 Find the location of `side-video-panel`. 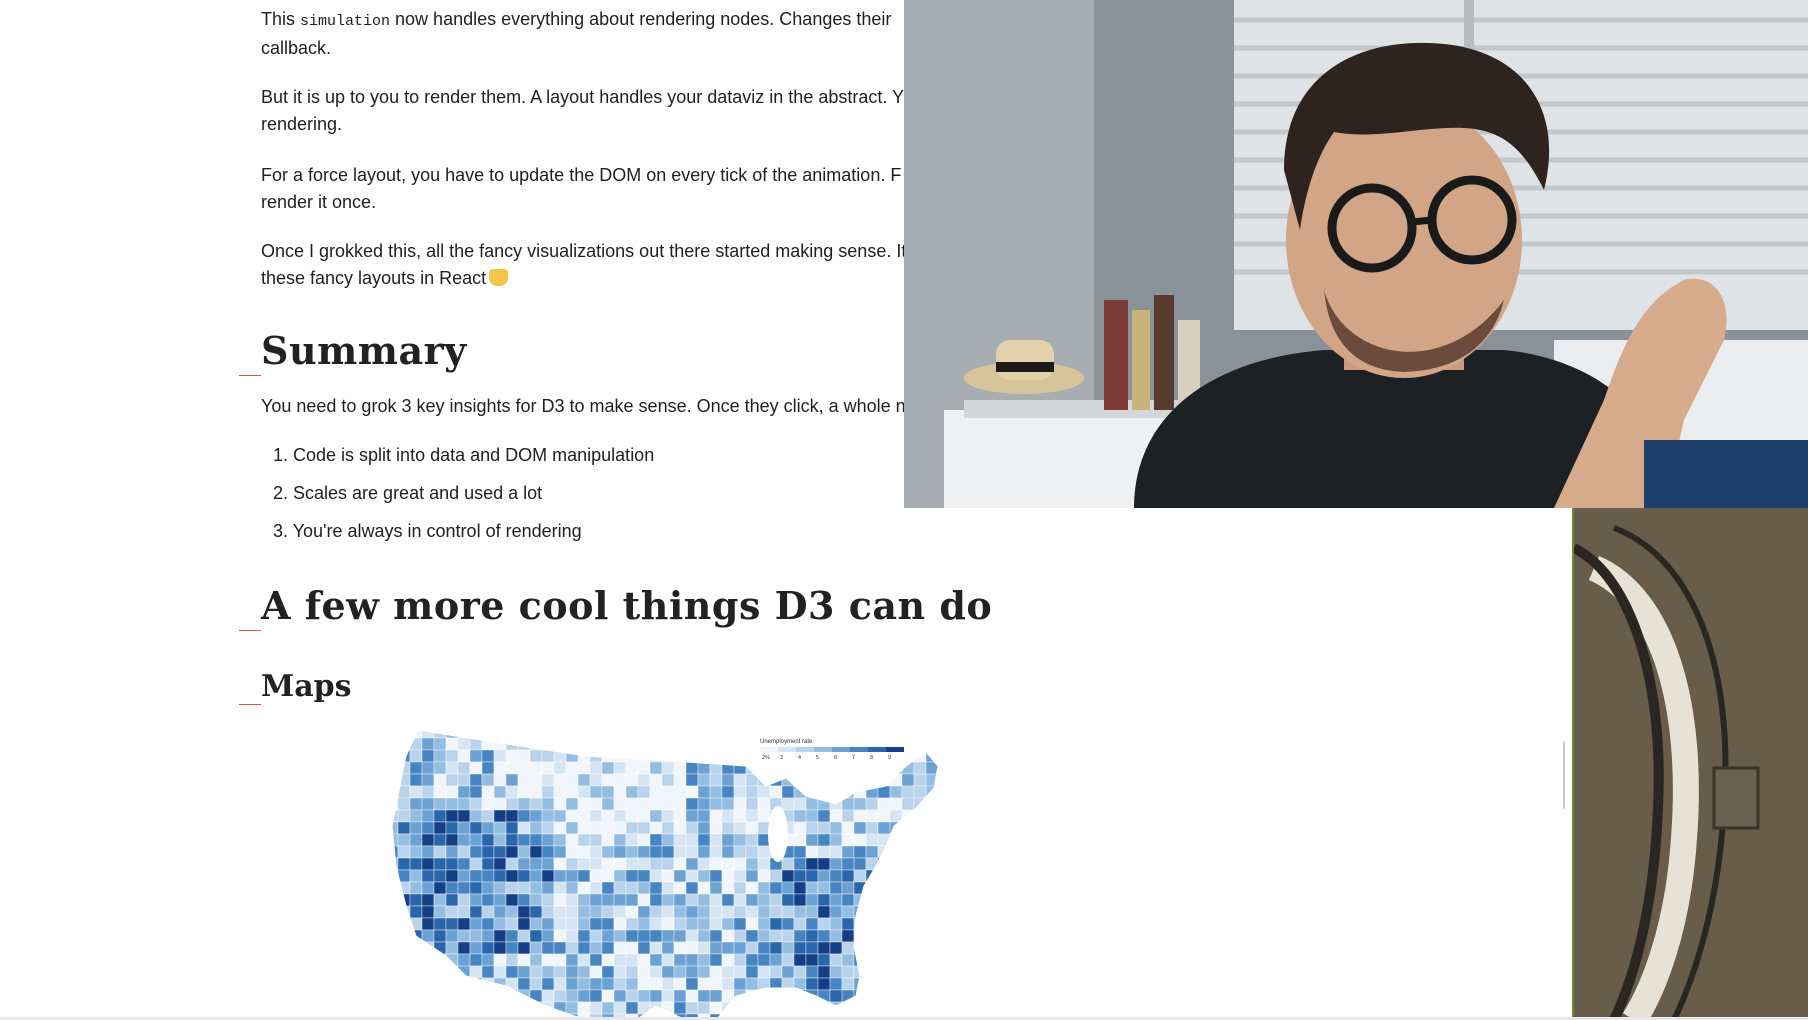

side-video-panel is located at coordinates (1691, 764).